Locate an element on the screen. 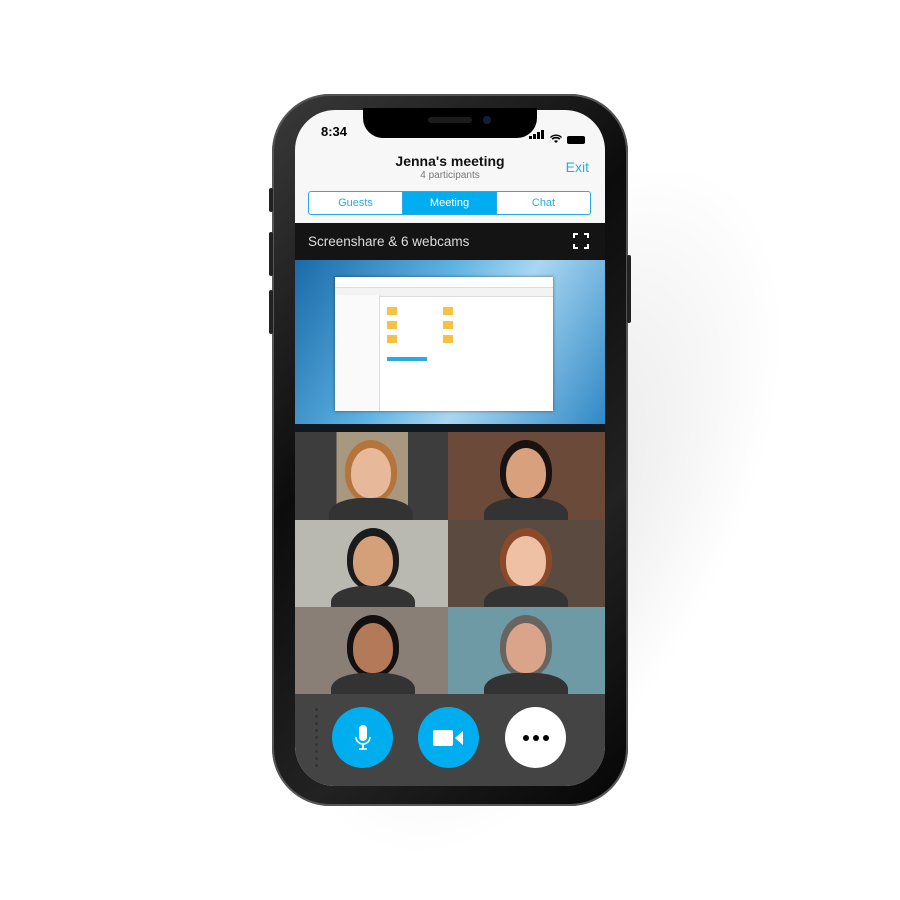  tab-meeting: Meeting is located at coordinates (450, 203).